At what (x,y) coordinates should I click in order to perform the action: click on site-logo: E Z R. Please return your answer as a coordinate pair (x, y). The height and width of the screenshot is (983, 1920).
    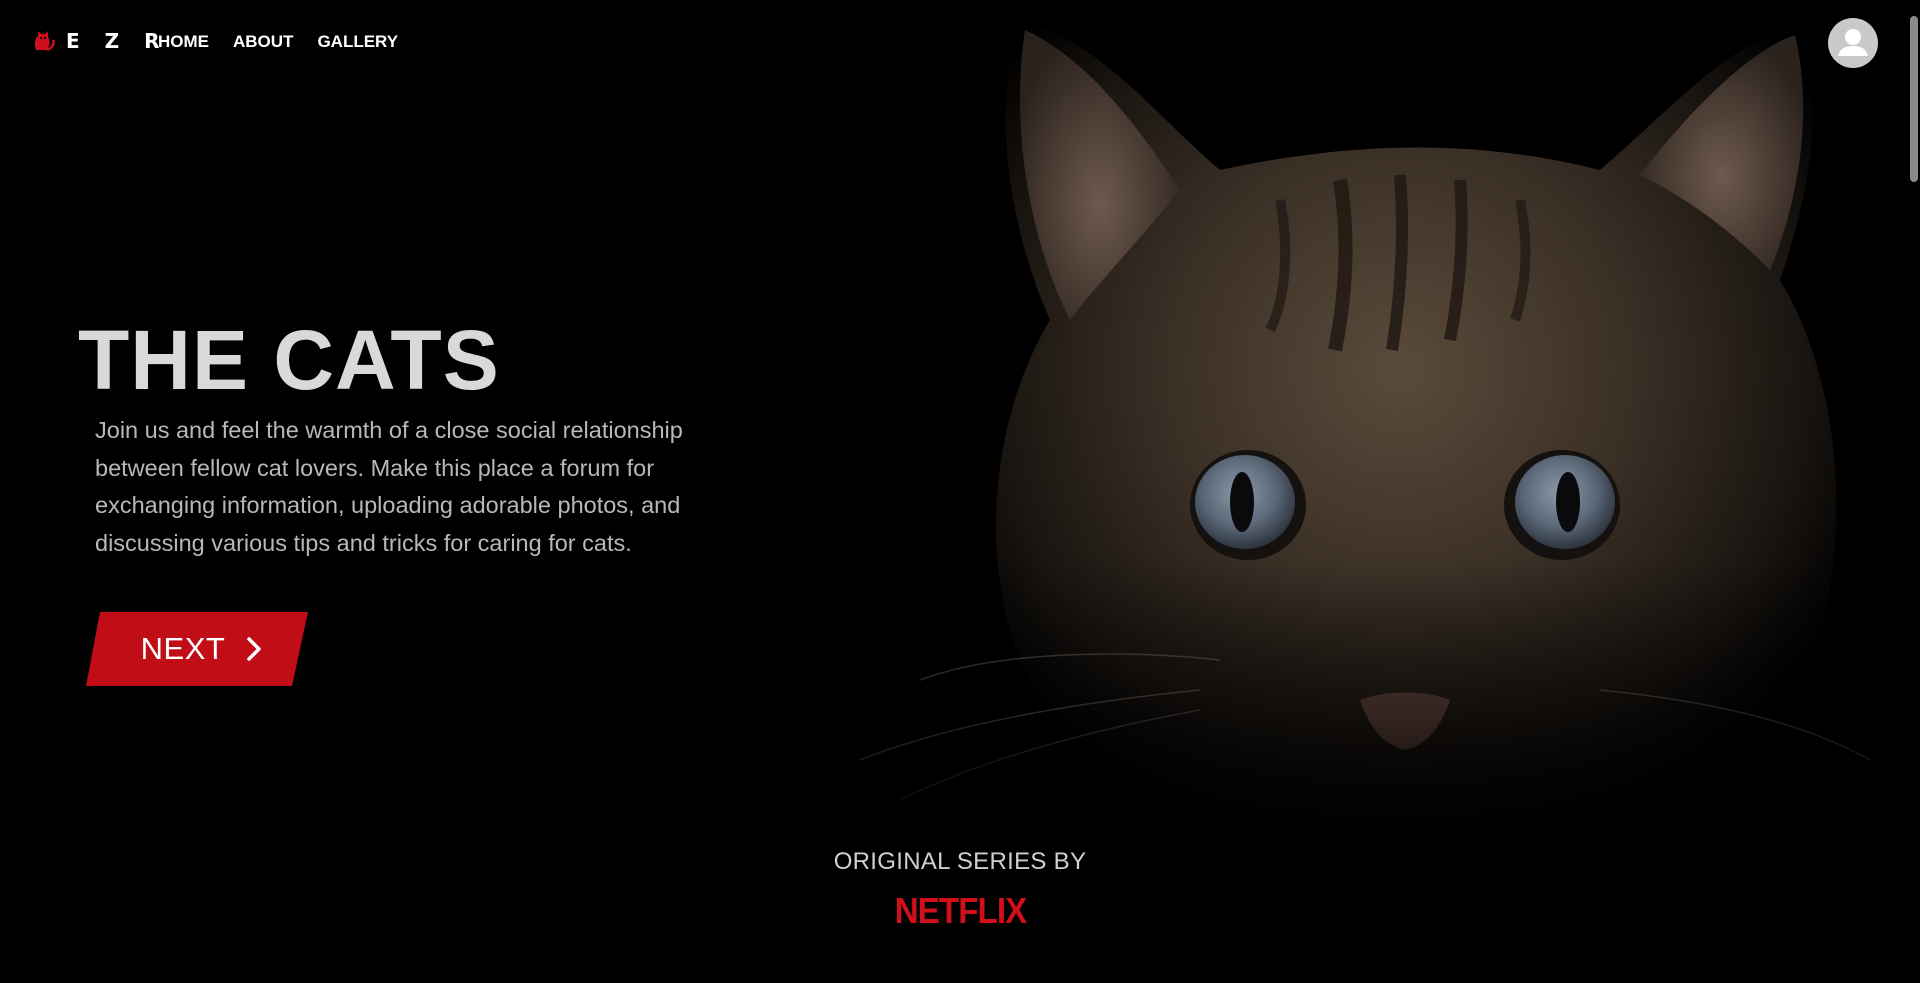
    Looking at the image, I should click on (99, 41).